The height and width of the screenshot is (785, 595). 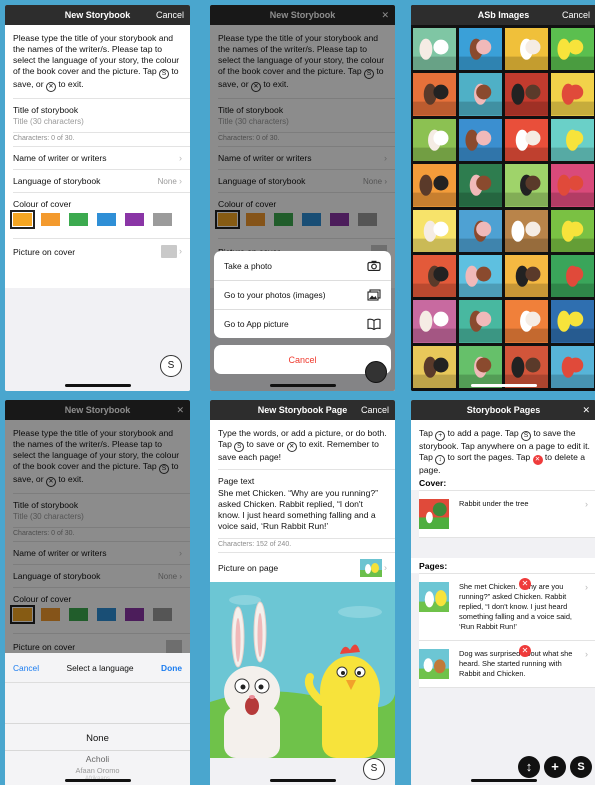 What do you see at coordinates (374, 324) in the screenshot?
I see `book-icon` at bounding box center [374, 324].